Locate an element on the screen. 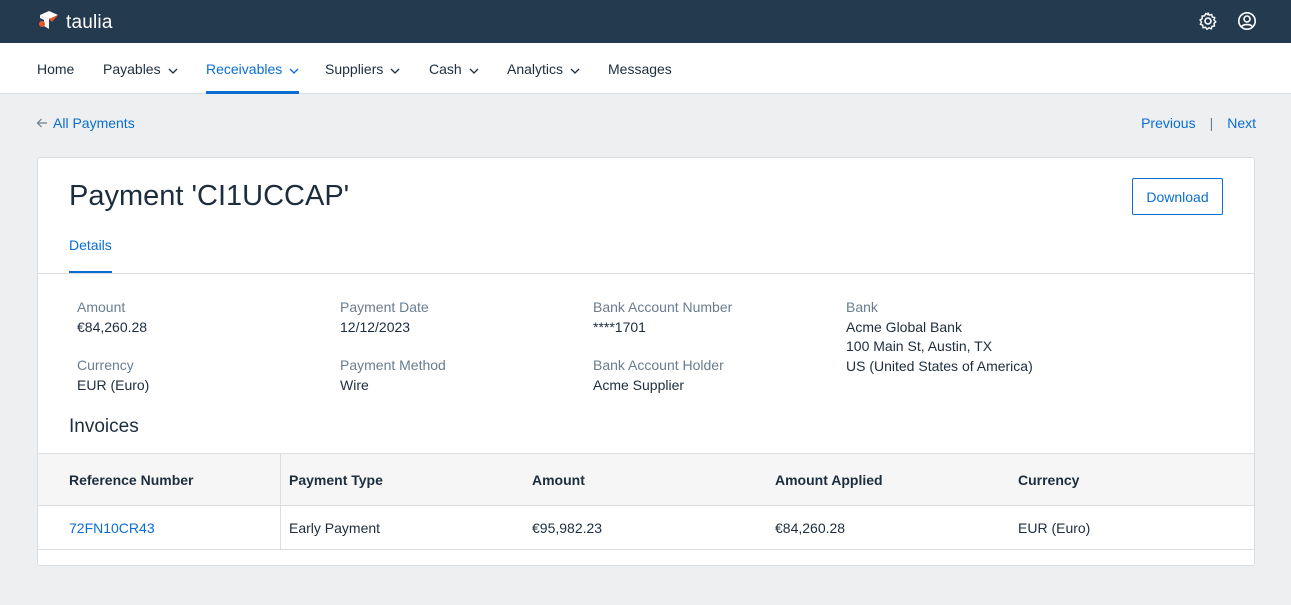  bank-name: Acme Global Bank is located at coordinates (904, 326).